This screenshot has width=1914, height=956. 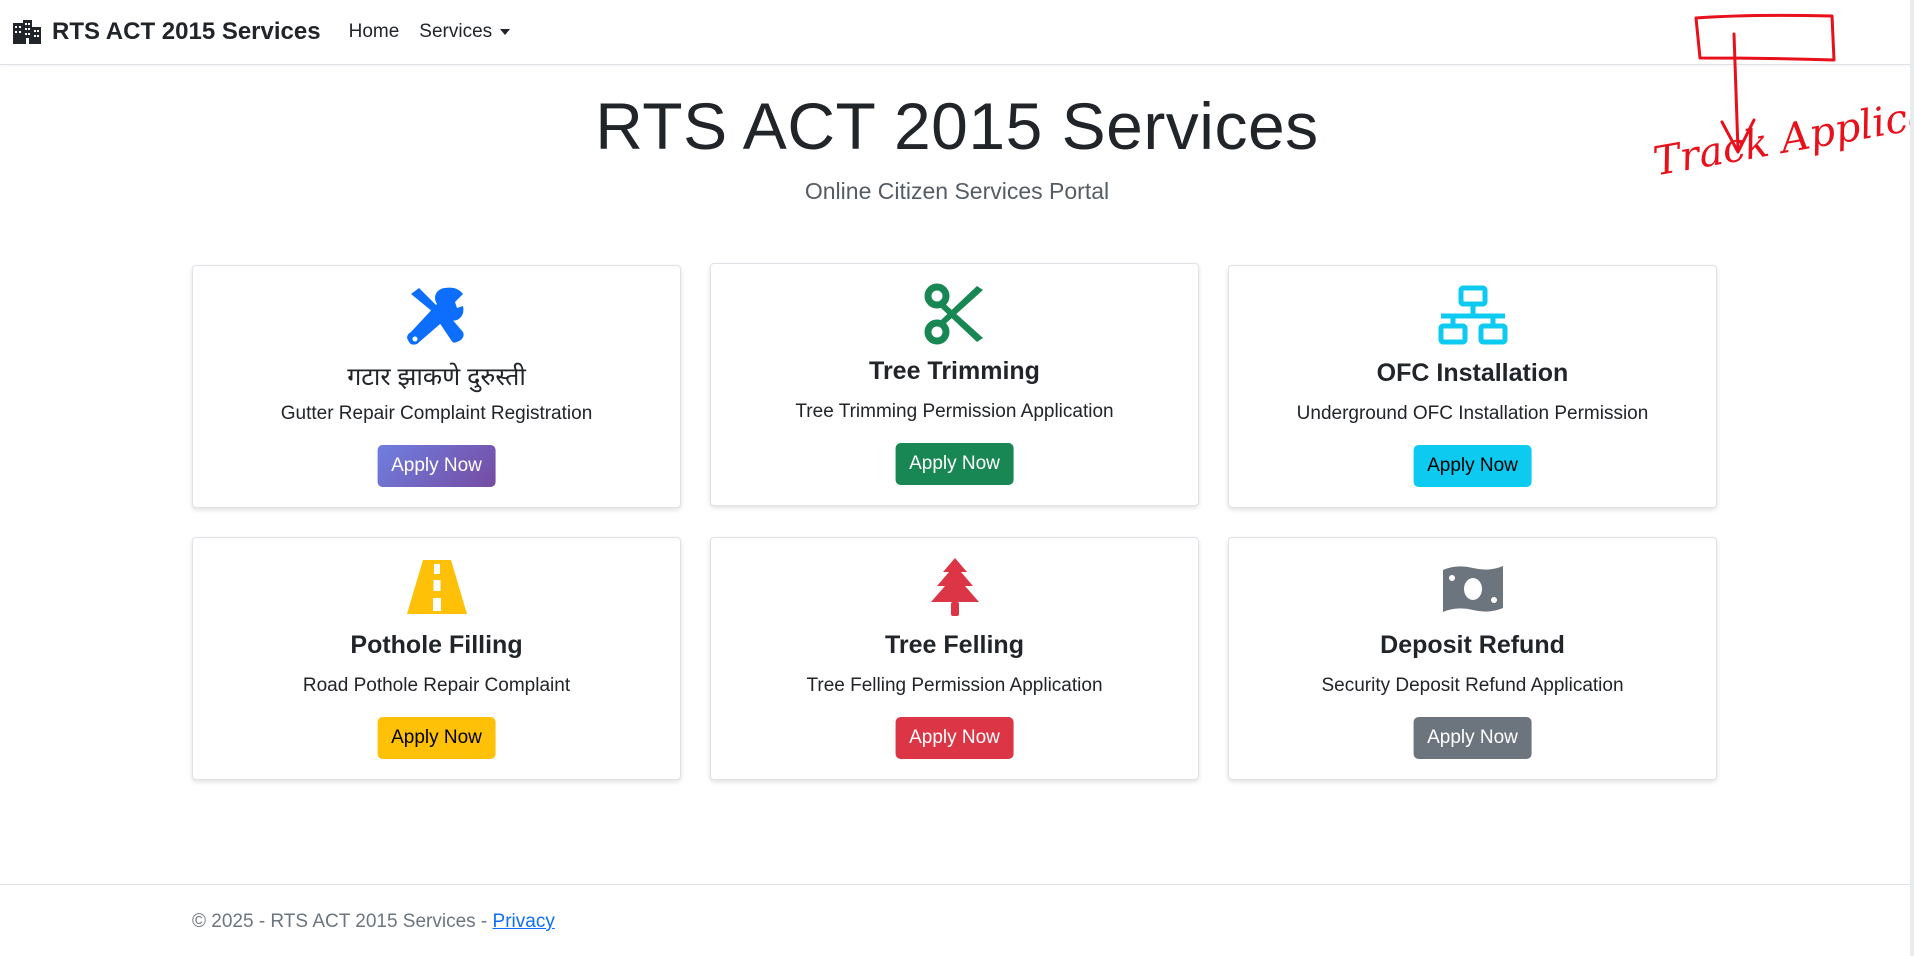 I want to click on building-icon, so click(x=27, y=32).